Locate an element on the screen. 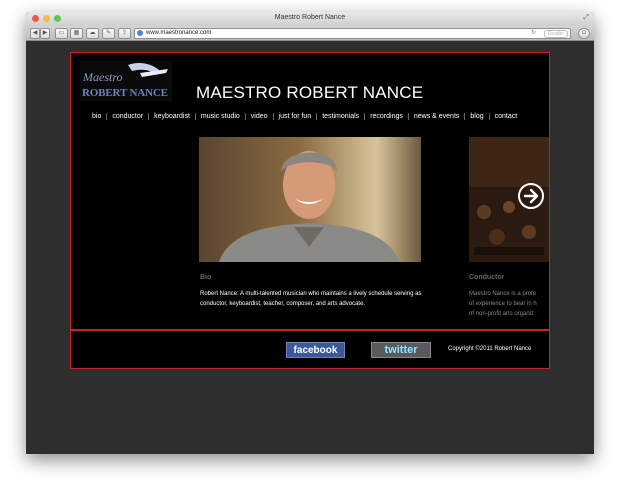  reader-button: Reader is located at coordinates (555, 34).